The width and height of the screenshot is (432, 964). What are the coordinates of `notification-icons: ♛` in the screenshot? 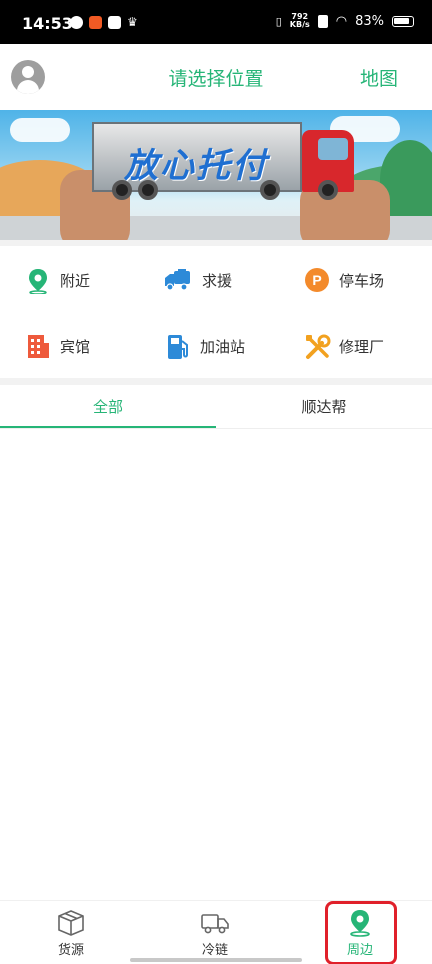 It's located at (105, 22).